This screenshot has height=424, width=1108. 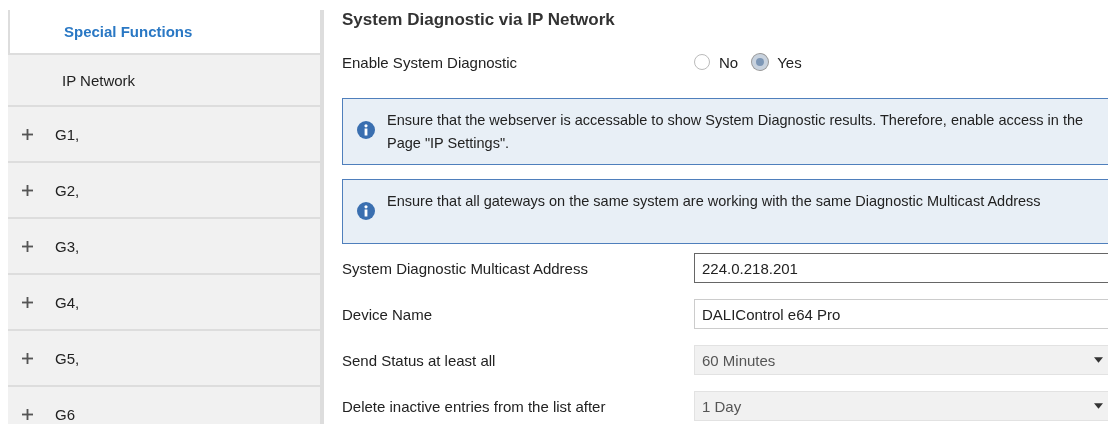 I want to click on radio-option: Yes, so click(x=777, y=62).